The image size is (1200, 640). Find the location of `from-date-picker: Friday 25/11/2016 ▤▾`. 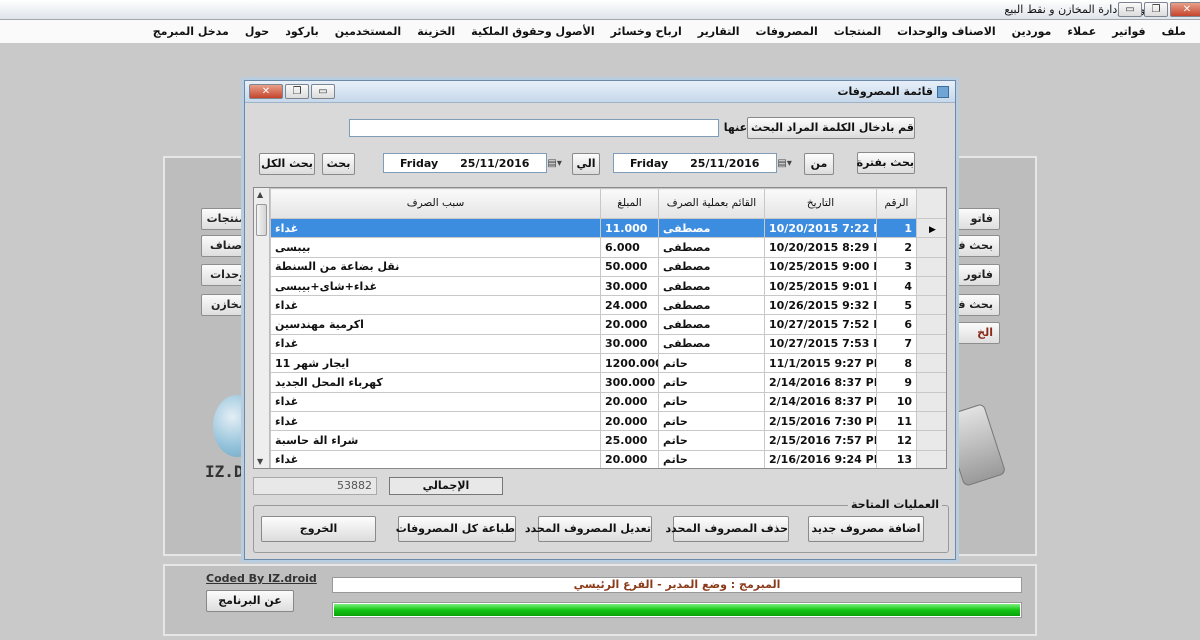

from-date-picker: Friday 25/11/2016 ▤▾ is located at coordinates (702, 163).